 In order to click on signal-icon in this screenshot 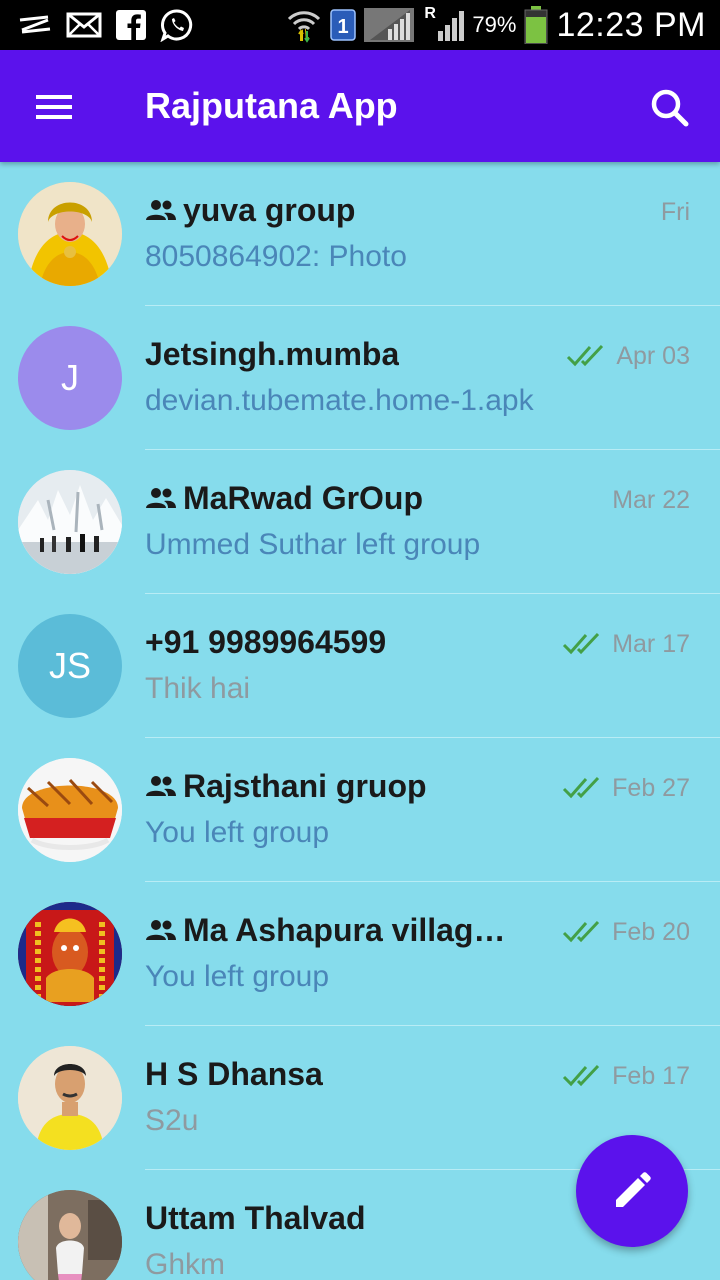, I will do `click(390, 25)`.